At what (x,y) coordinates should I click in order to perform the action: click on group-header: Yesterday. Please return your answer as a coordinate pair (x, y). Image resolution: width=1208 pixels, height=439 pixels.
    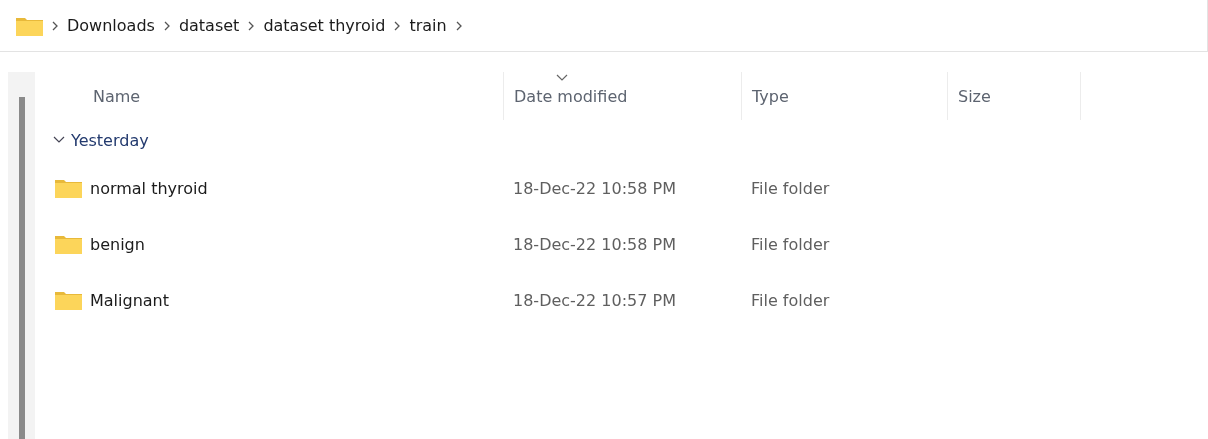
    Looking at the image, I should click on (101, 140).